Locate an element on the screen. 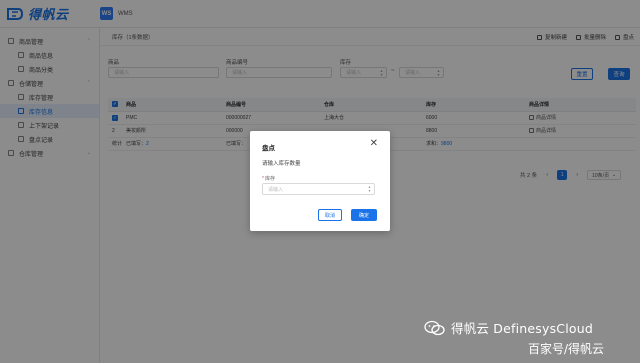 This screenshot has width=640, height=363. field-label-text: 库存 is located at coordinates (269, 179).